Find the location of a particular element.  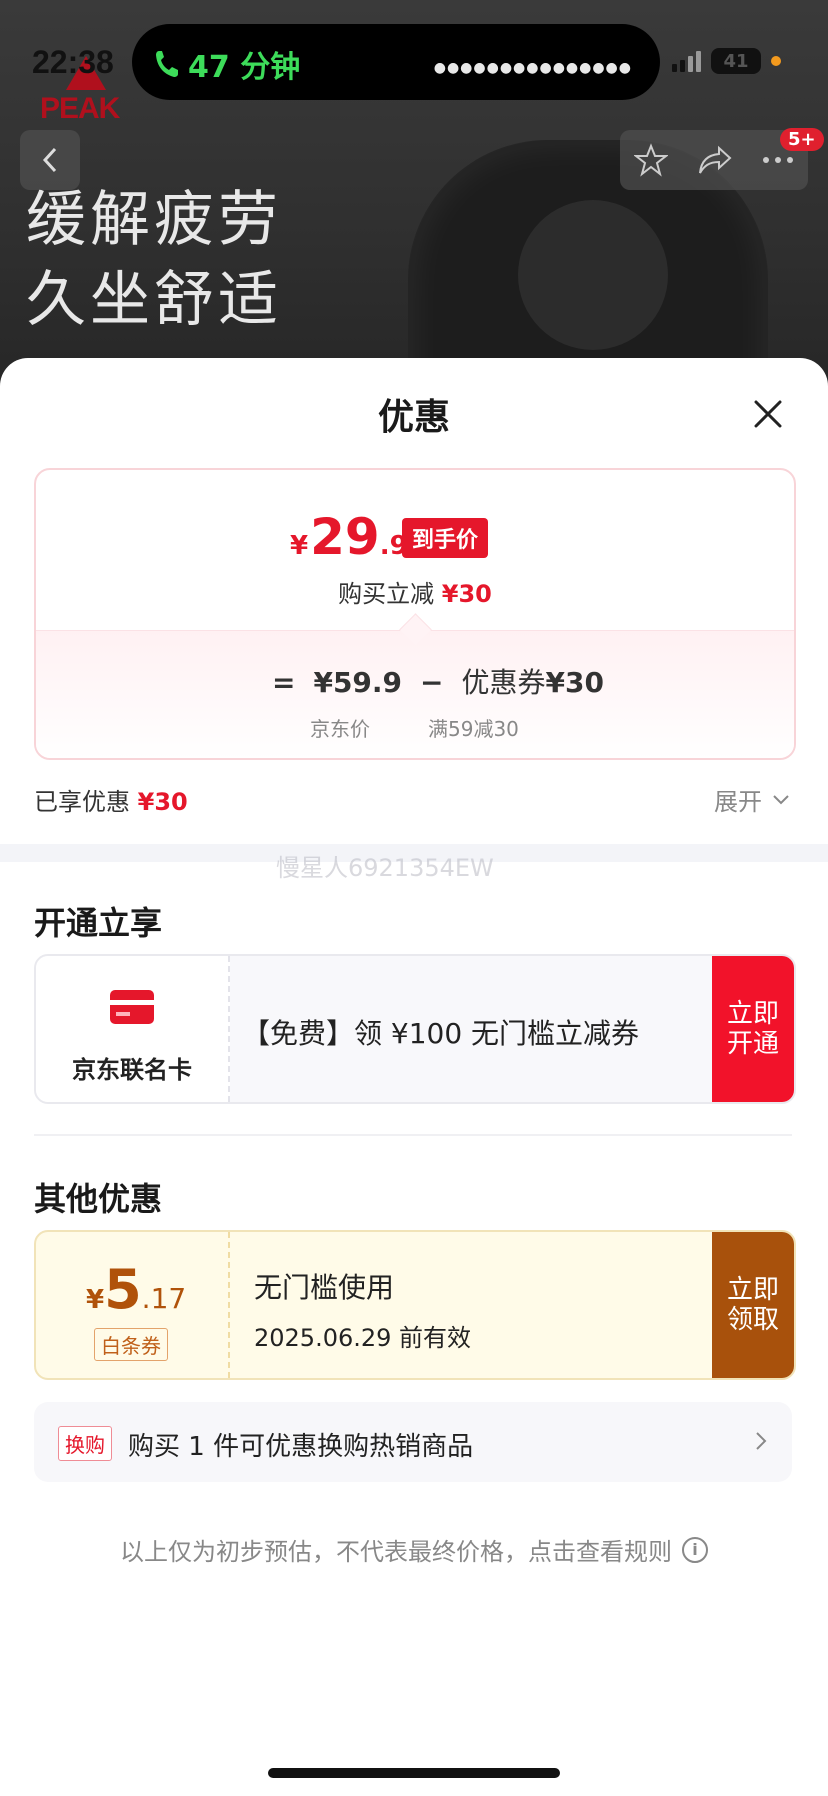

product-headline: 缓解疲劳 久坐舒适 is located at coordinates (154, 260).